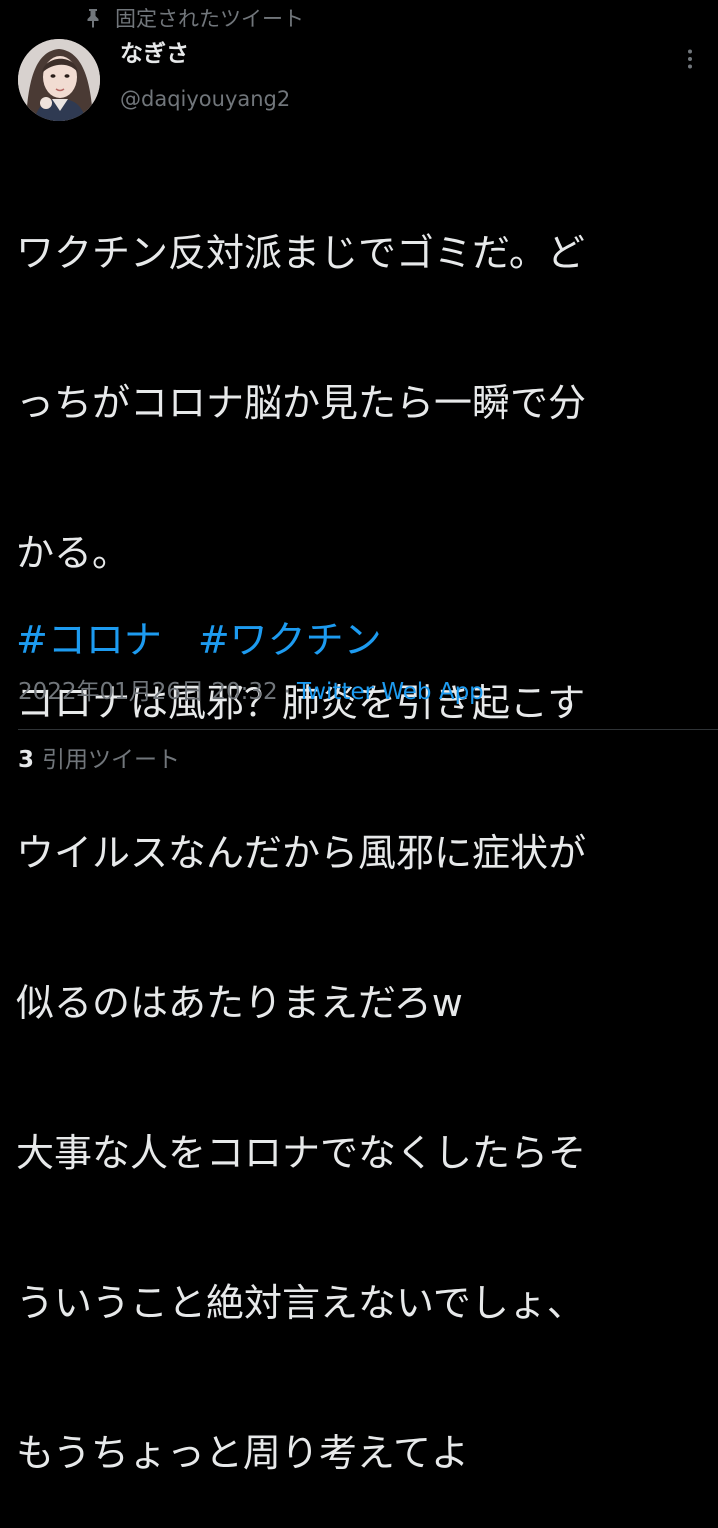  I want to click on tweet-line: ワクチン反対派まじでゴミだ。ど, so click(300, 253).